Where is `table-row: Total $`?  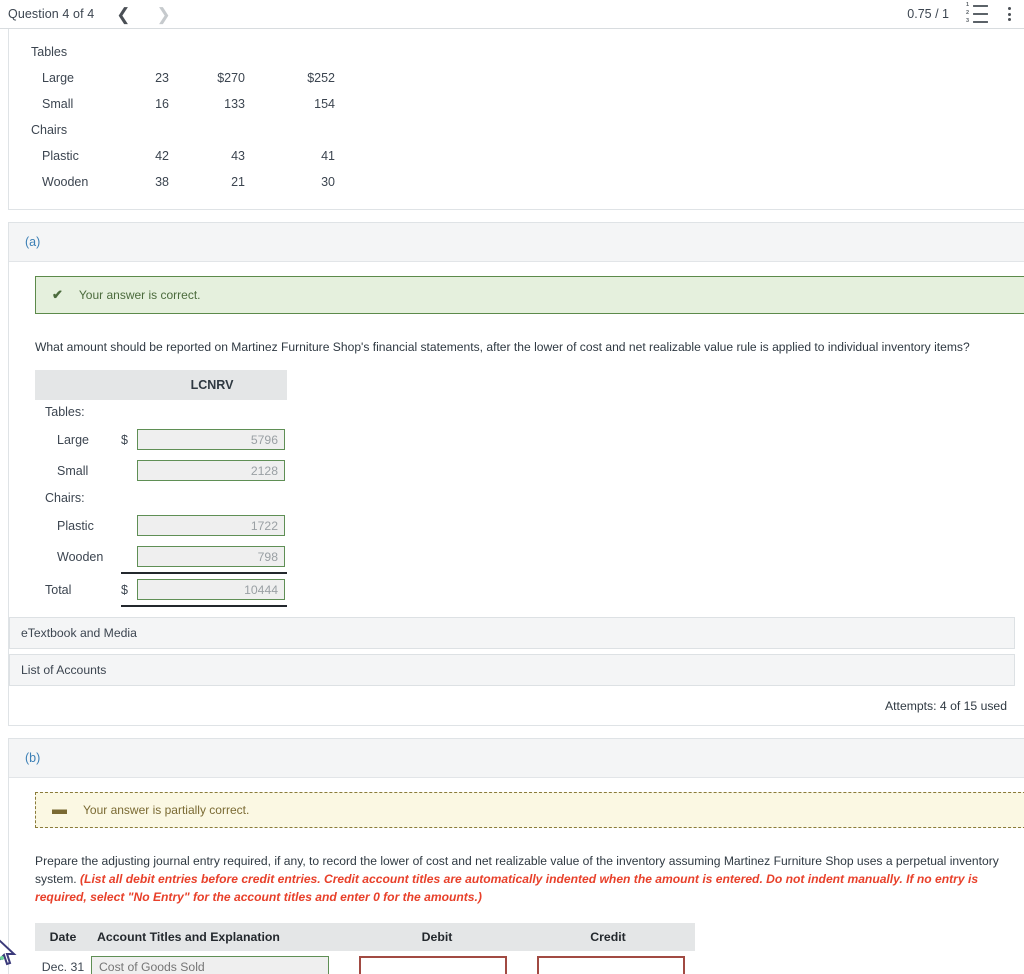
table-row: Total $ is located at coordinates (161, 590).